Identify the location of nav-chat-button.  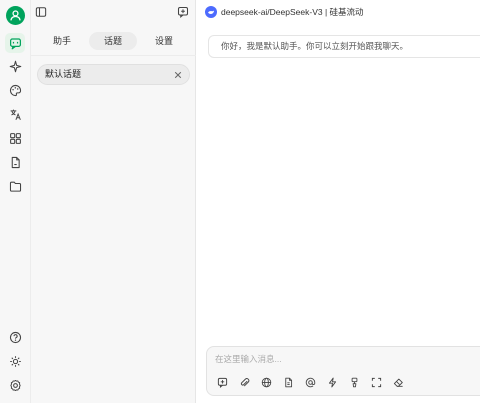
(15, 43).